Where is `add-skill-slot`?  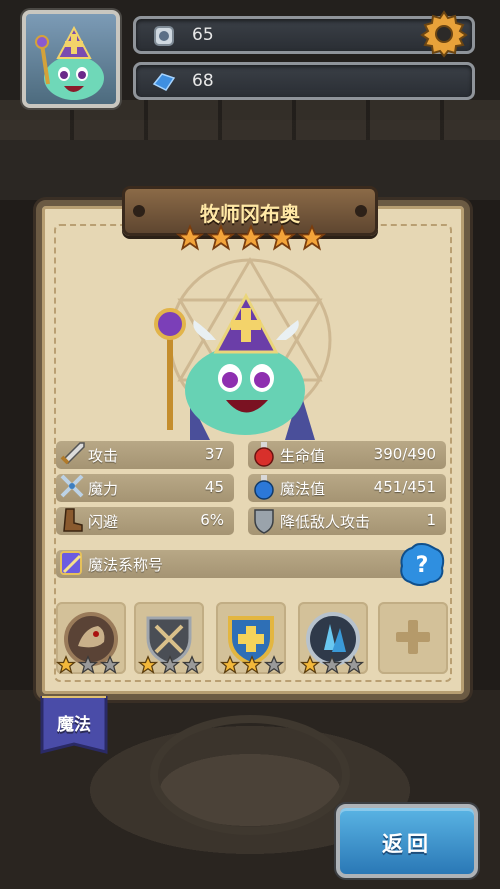
add-skill-slot is located at coordinates (413, 638).